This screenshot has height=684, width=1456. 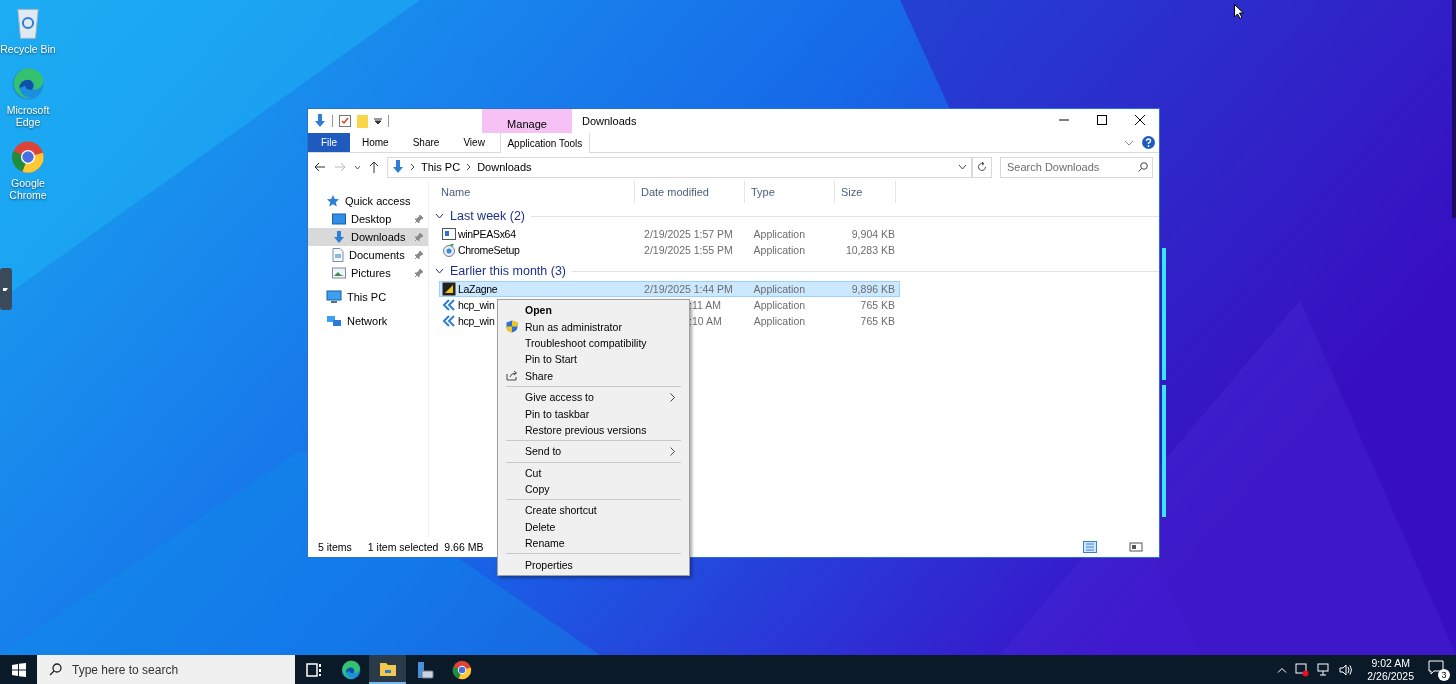 I want to click on menu-item: Open, so click(x=593, y=310).